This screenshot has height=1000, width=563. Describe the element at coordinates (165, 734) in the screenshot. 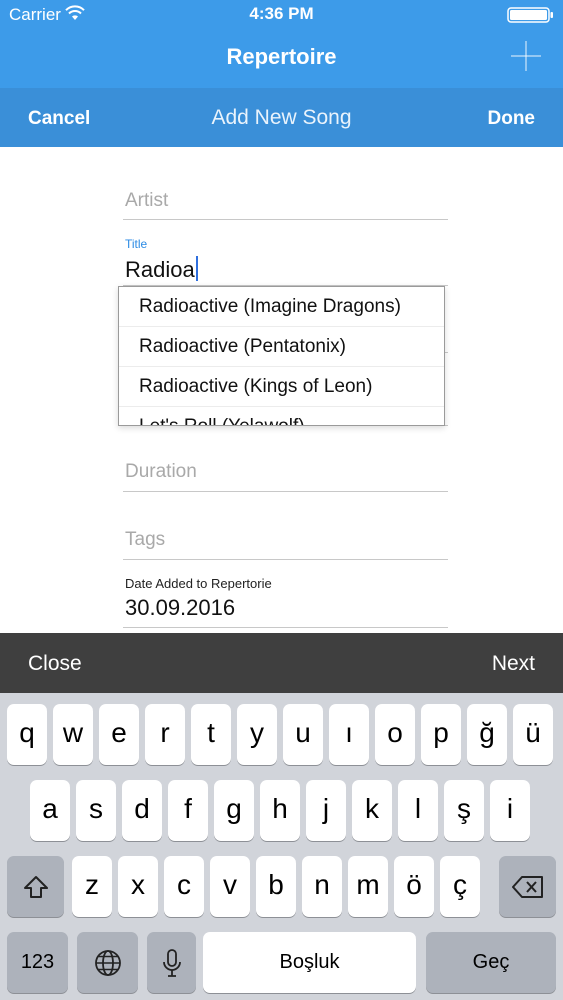

I see `key-r: r` at that location.